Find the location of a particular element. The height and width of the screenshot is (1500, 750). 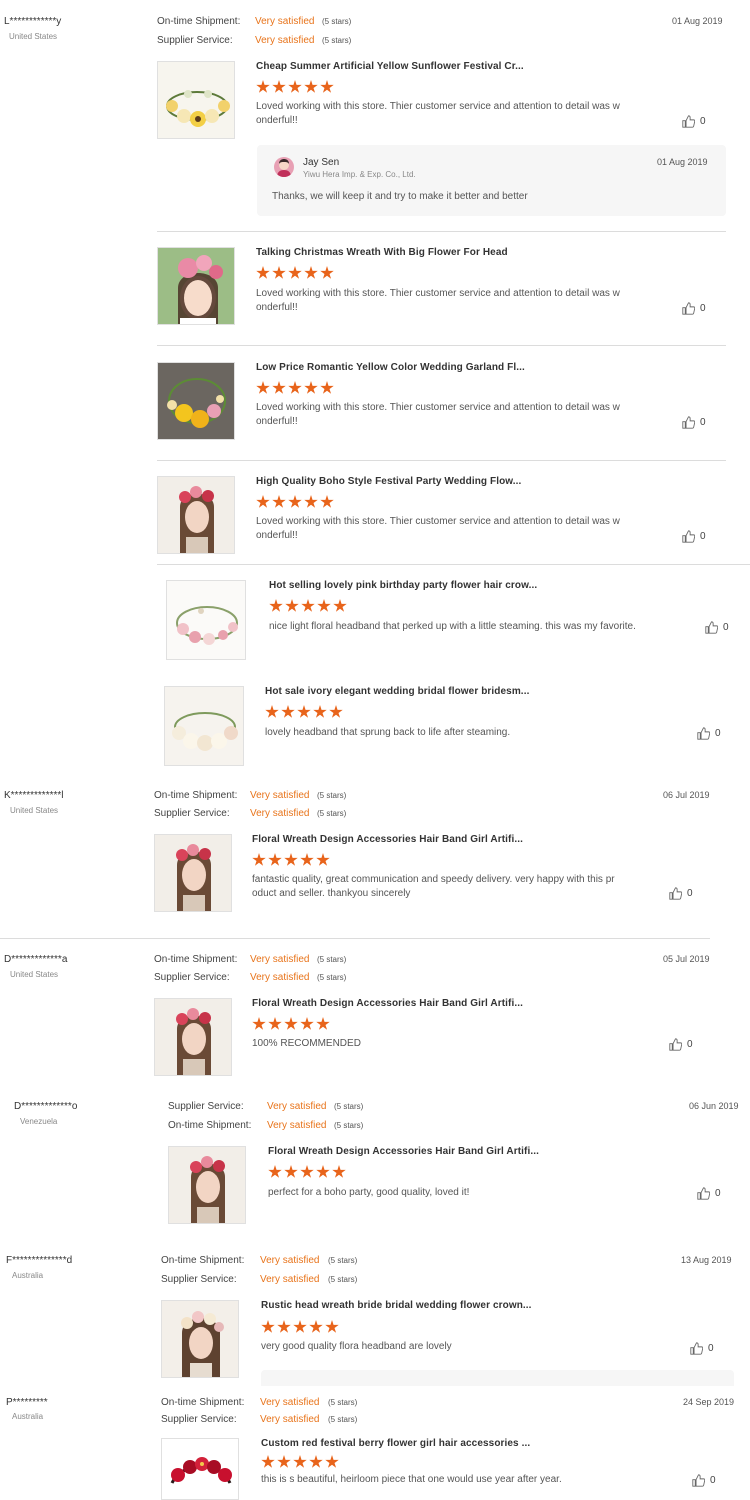

red-berry-headband-image is located at coordinates (201, 1470).